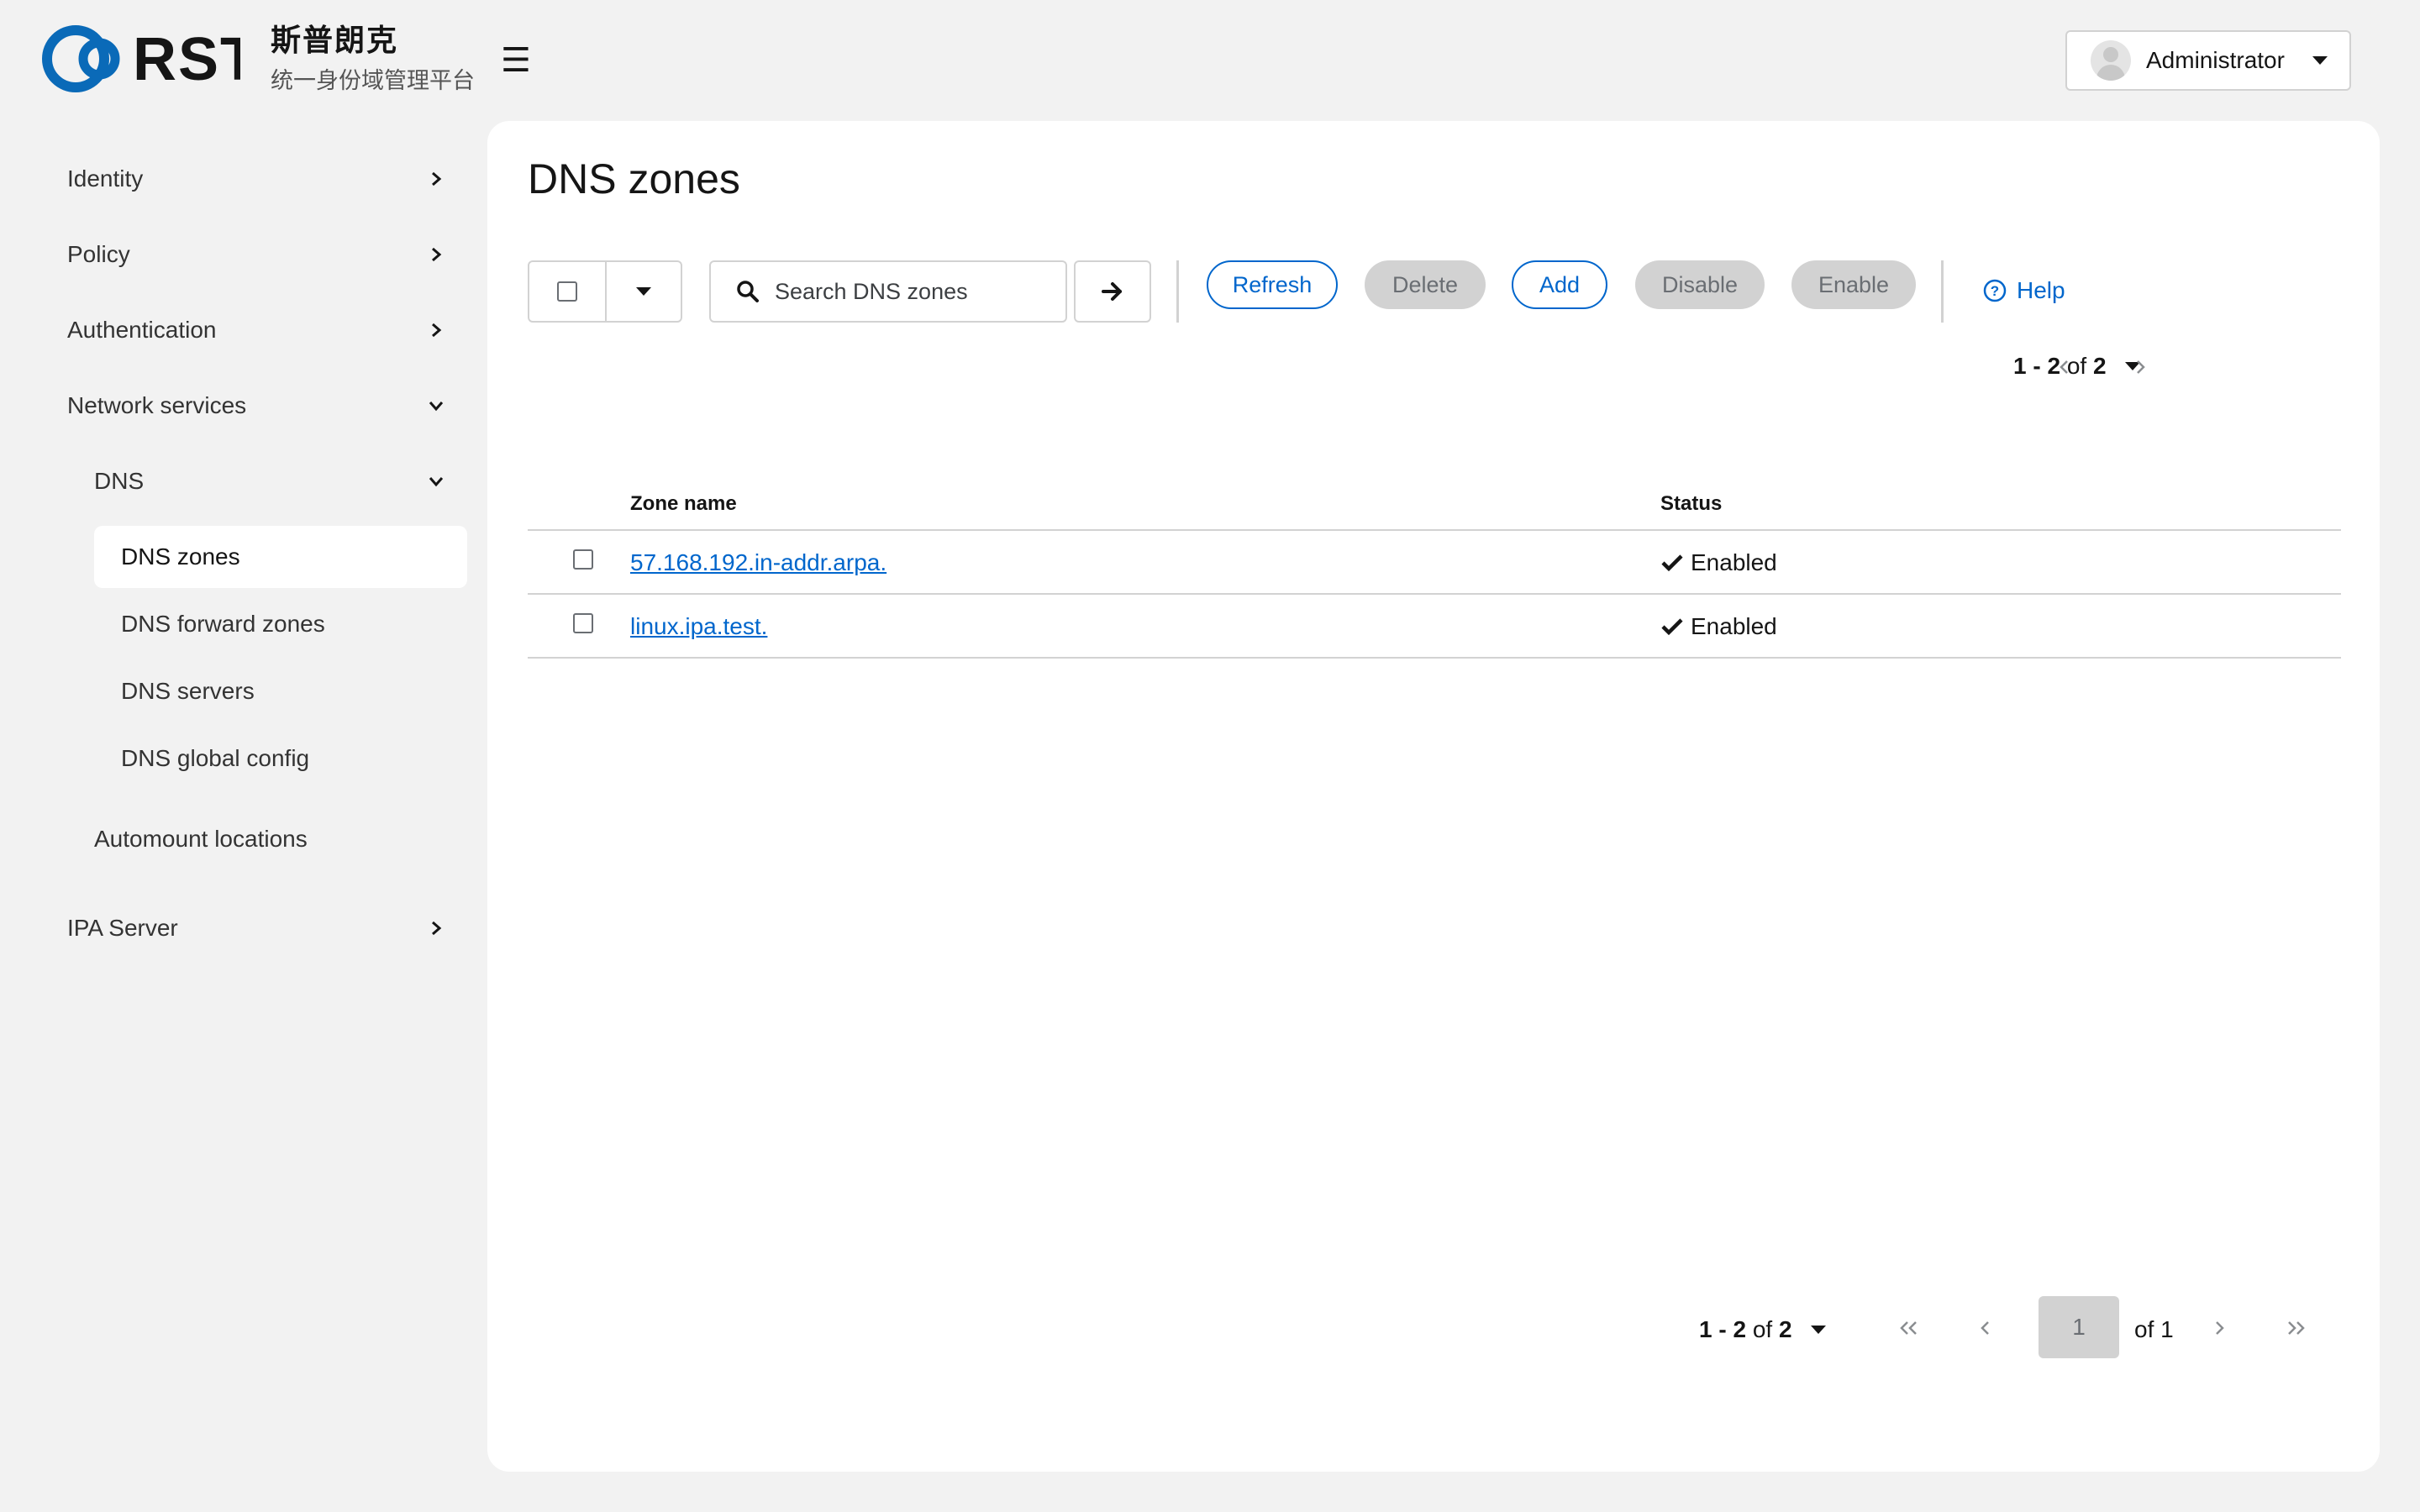 This screenshot has width=2420, height=1512. I want to click on sidebar-item-label: DNS servers, so click(188, 691).